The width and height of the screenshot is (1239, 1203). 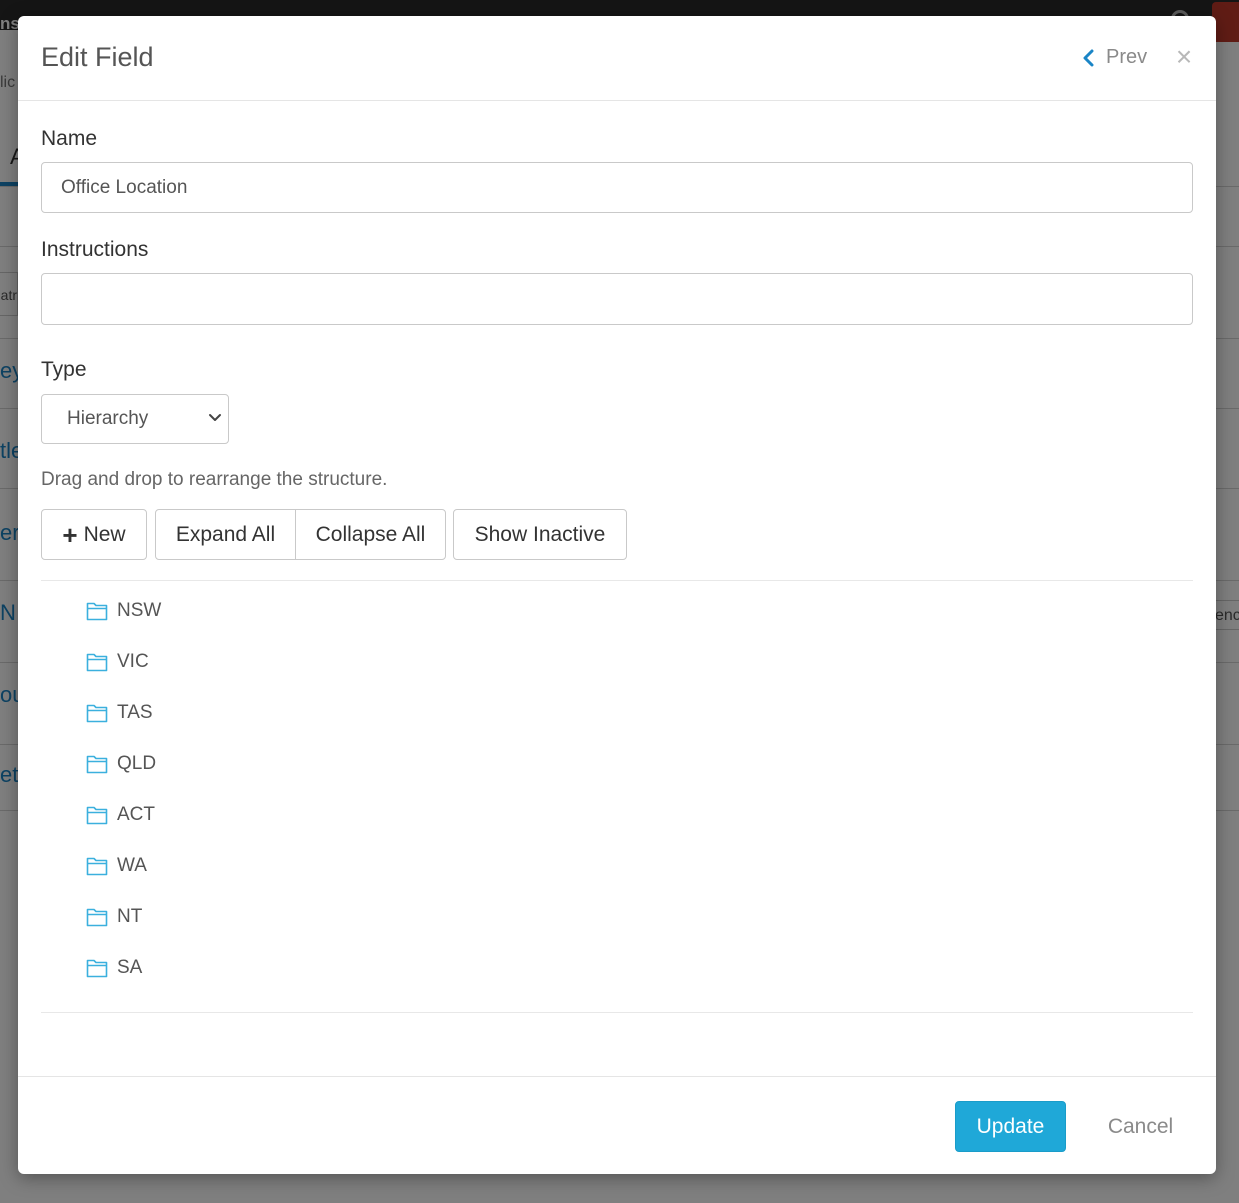 I want to click on tree-divider-top, so click(x=617, y=580).